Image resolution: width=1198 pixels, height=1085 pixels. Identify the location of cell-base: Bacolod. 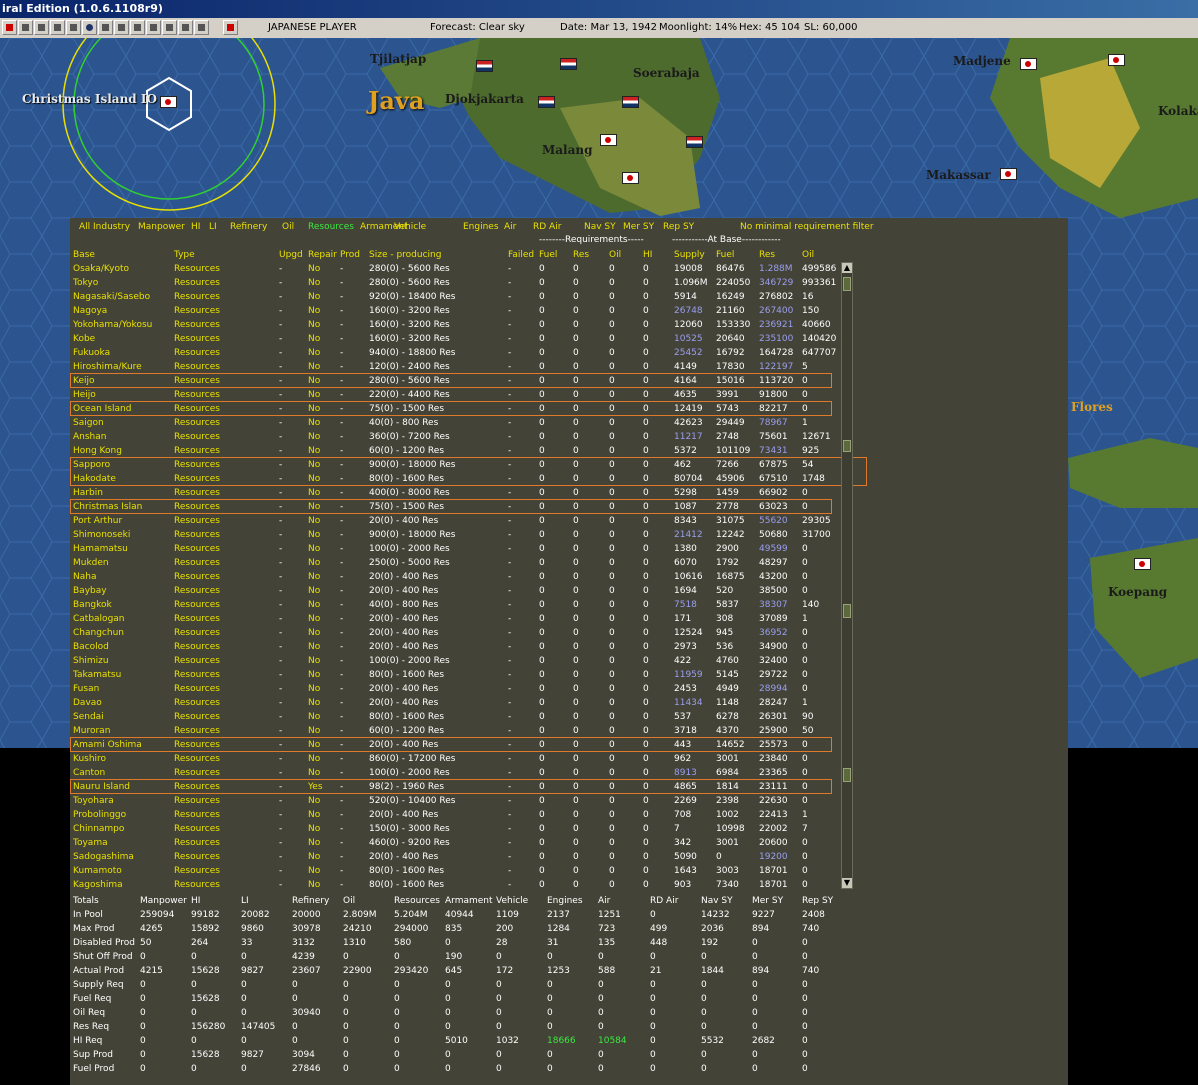
(91, 647).